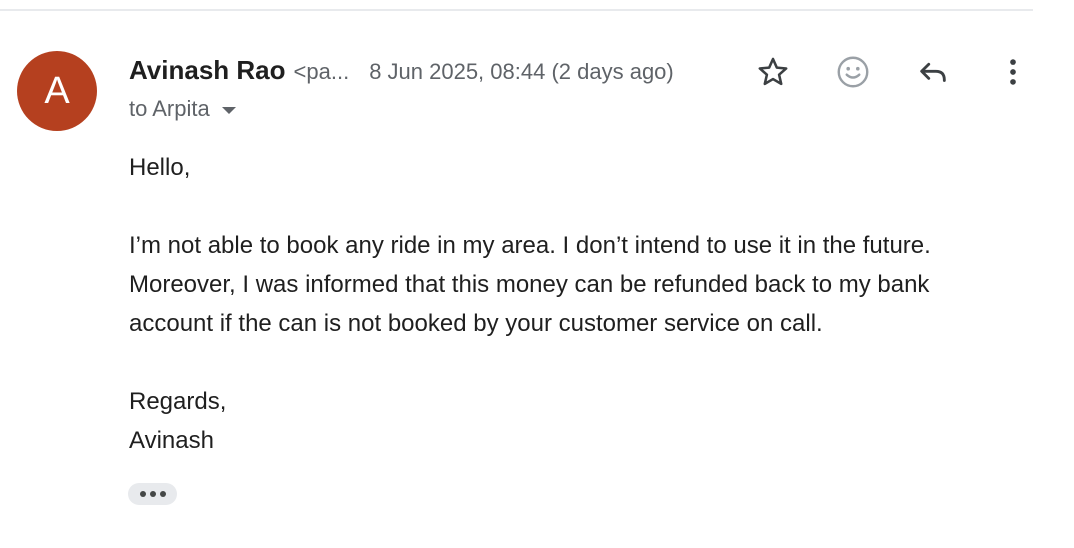 This screenshot has width=1074, height=548. I want to click on sender-avatar: A, so click(57, 91).